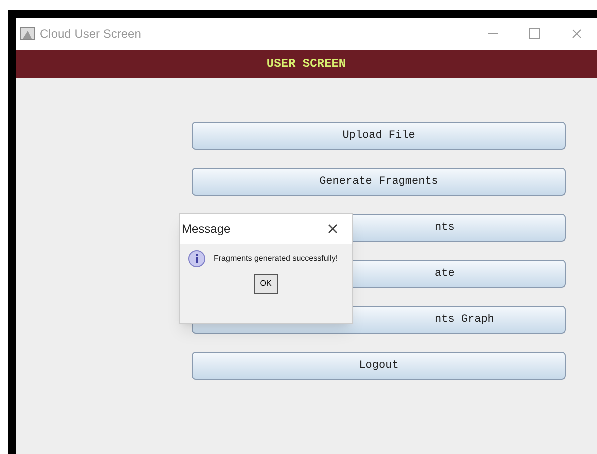 The height and width of the screenshot is (454, 597). I want to click on app-icon, so click(28, 34).